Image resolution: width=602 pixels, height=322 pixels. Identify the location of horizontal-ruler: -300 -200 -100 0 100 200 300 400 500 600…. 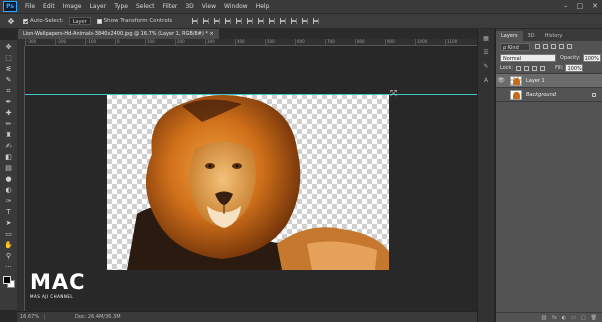
(251, 42).